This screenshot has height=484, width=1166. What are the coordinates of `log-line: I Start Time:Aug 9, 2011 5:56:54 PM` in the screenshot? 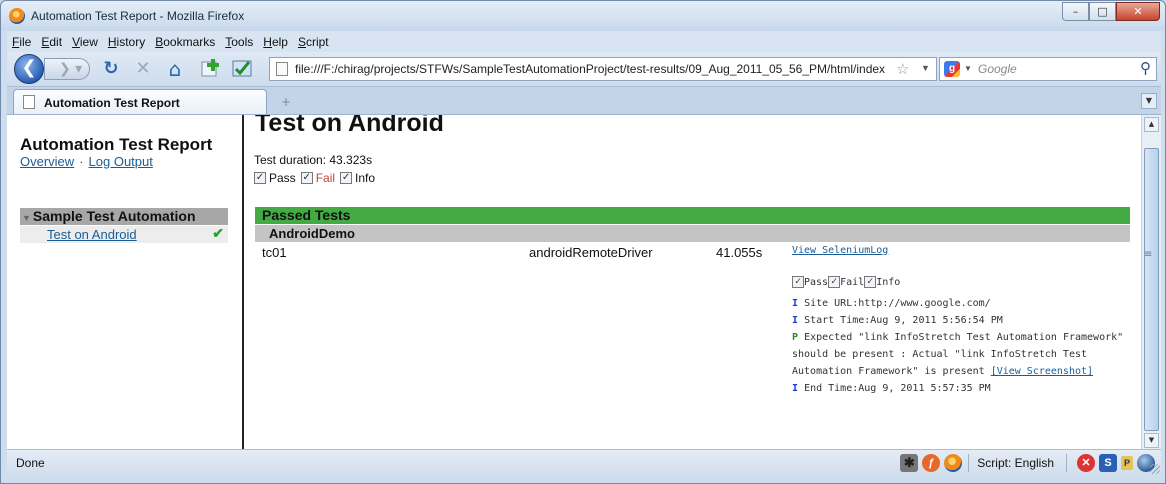 It's located at (962, 320).